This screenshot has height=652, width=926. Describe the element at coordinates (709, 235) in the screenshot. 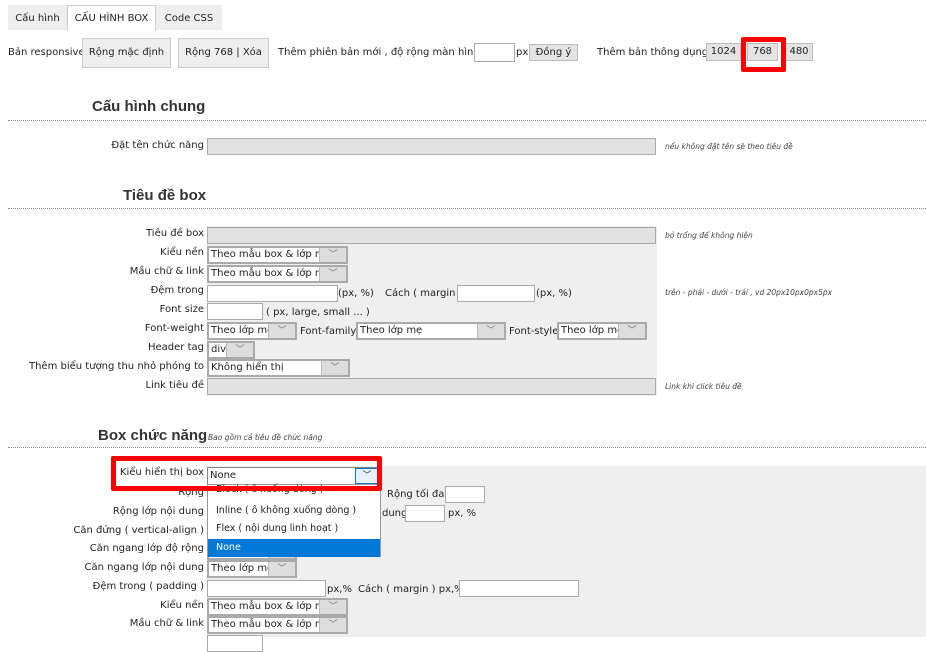

I see `title-hint: bỏ trống để không hiện` at that location.